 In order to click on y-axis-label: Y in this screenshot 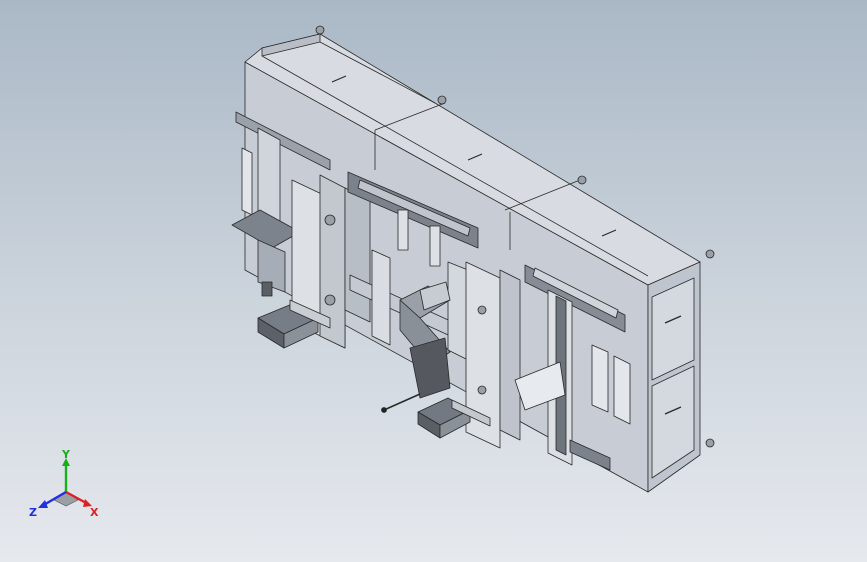, I will do `click(66, 454)`.